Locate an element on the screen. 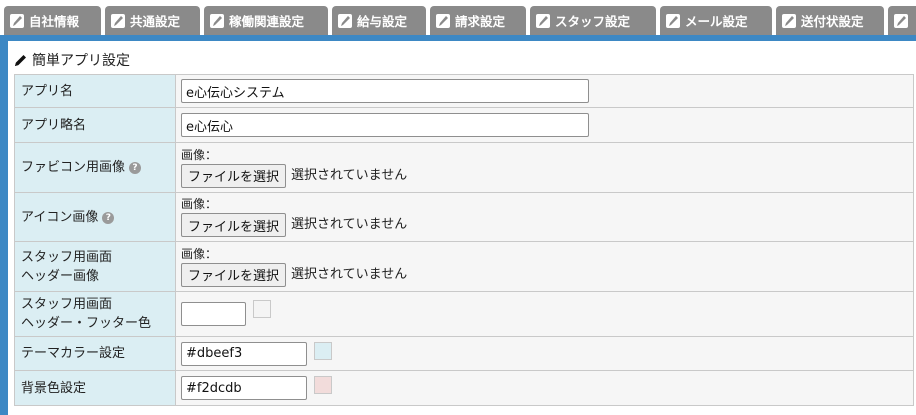 This screenshot has width=916, height=415. tab-label: 送付状設定 is located at coordinates (832, 21).